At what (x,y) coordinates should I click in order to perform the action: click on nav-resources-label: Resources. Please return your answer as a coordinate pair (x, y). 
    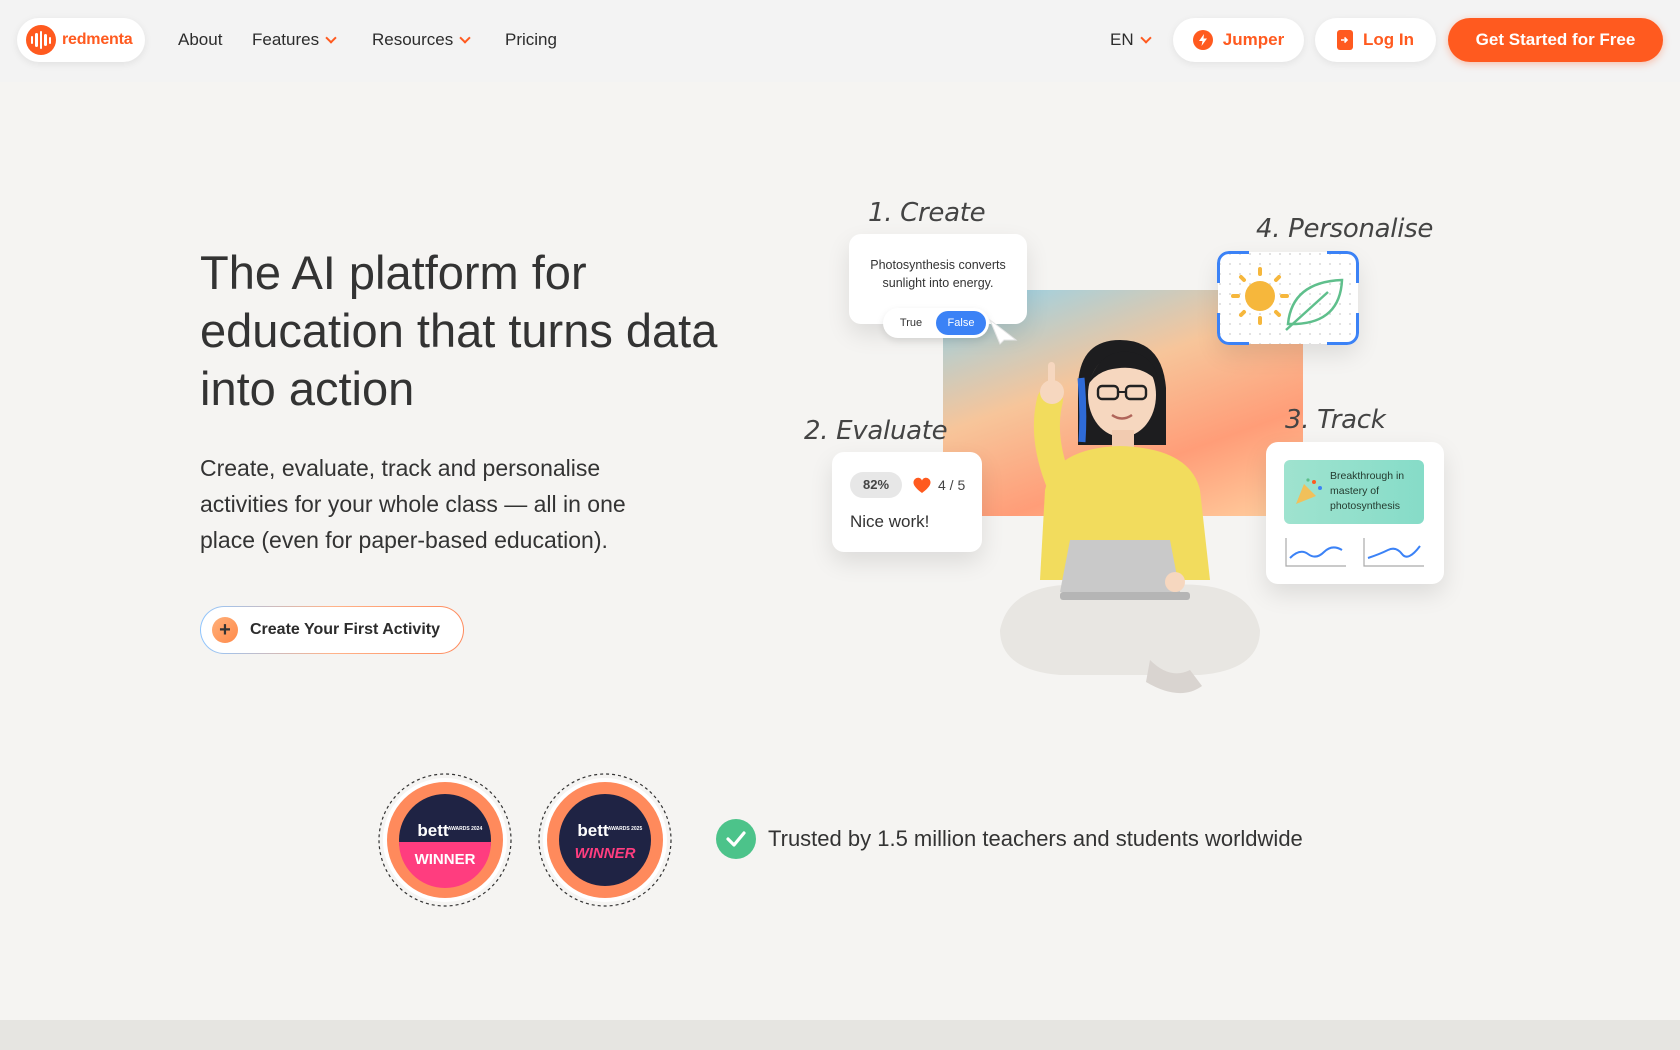
    Looking at the image, I should click on (413, 39).